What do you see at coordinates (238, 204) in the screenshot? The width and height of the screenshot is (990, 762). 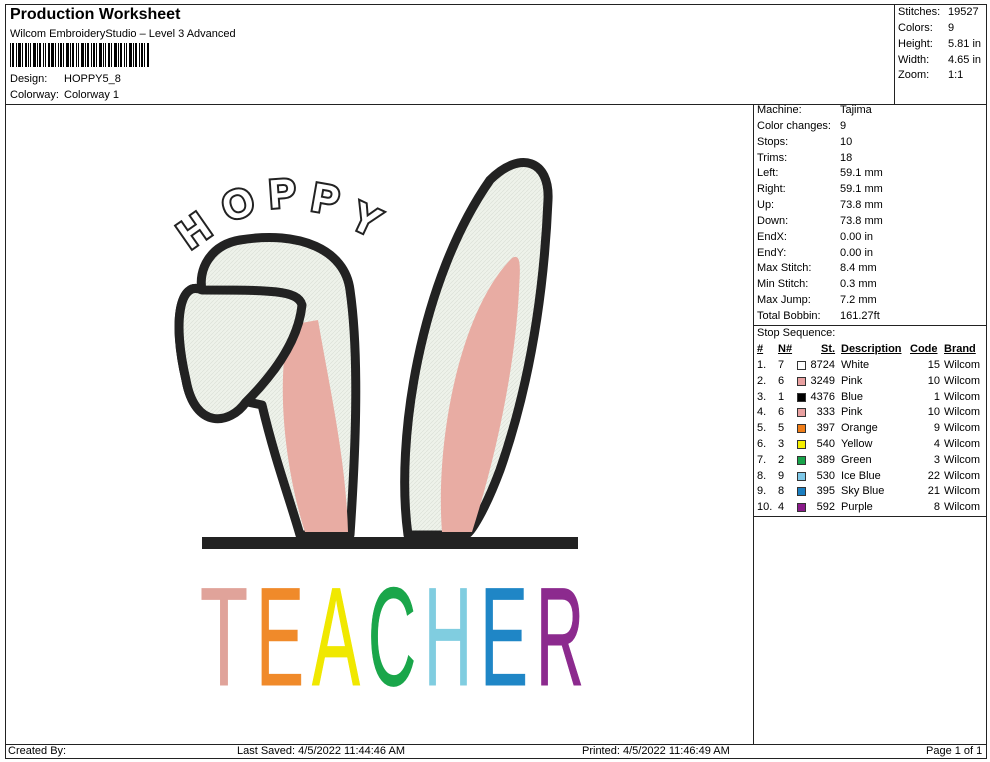 I see `hoppy-letter: O` at bounding box center [238, 204].